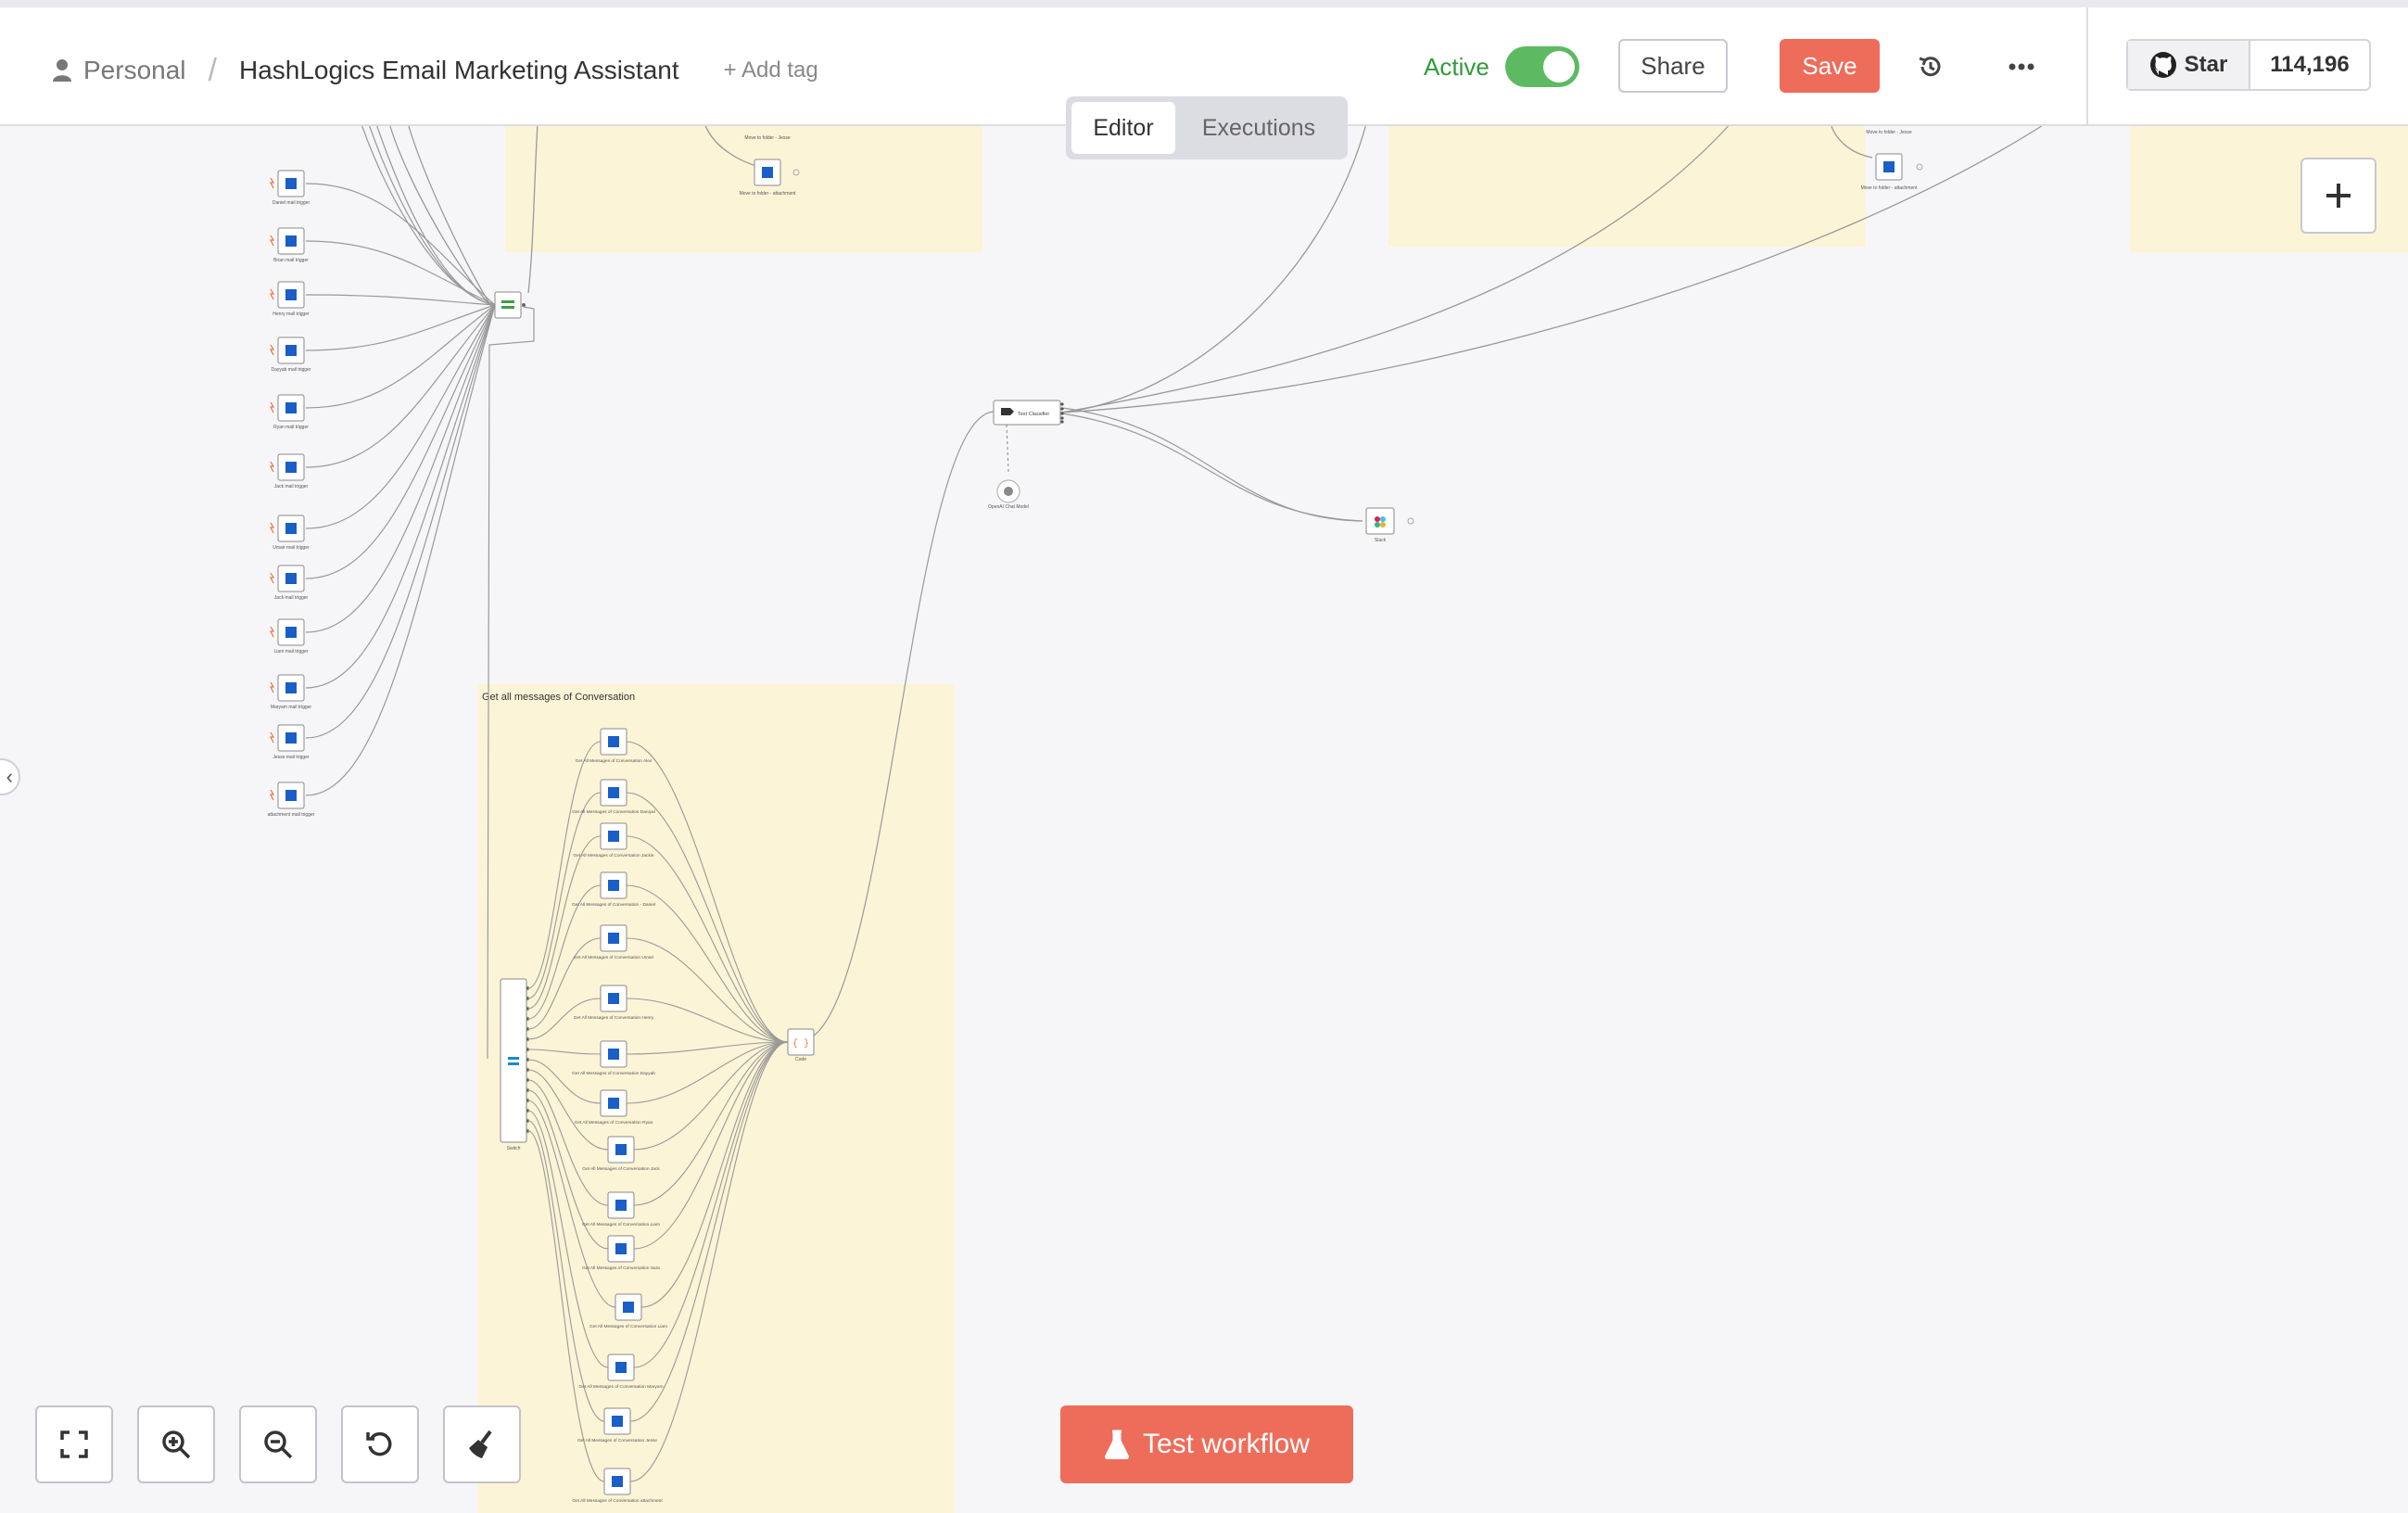 This screenshot has width=2408, height=1513. I want to click on save-button: Save, so click(1830, 66).